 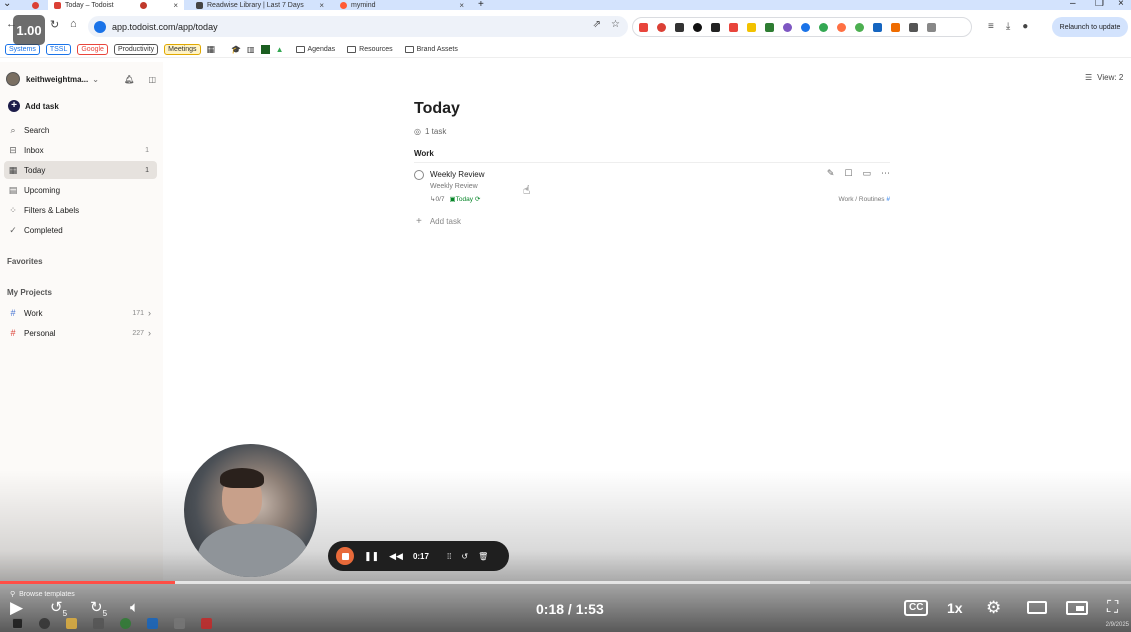 I want to click on bookmark-icon, so click(x=265, y=49).